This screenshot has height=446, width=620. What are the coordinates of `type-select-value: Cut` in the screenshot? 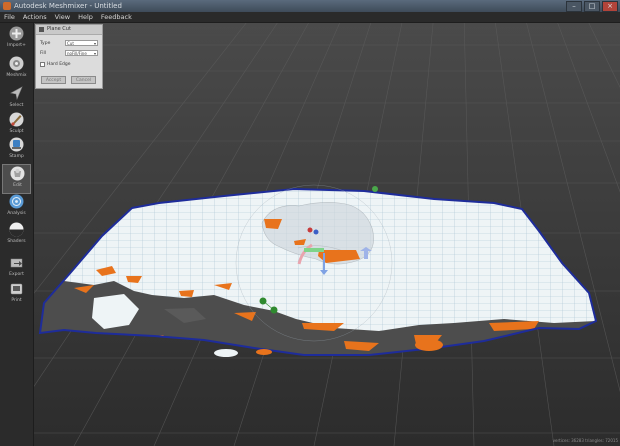 It's located at (70, 43).